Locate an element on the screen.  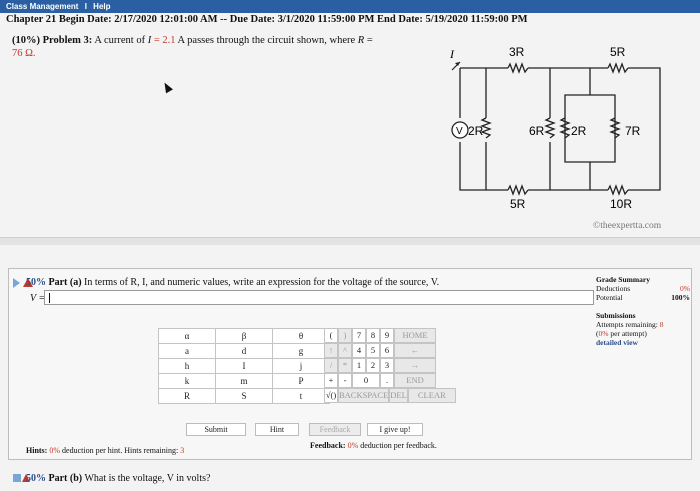
feedback-label: Feedback: is located at coordinates (328, 445).